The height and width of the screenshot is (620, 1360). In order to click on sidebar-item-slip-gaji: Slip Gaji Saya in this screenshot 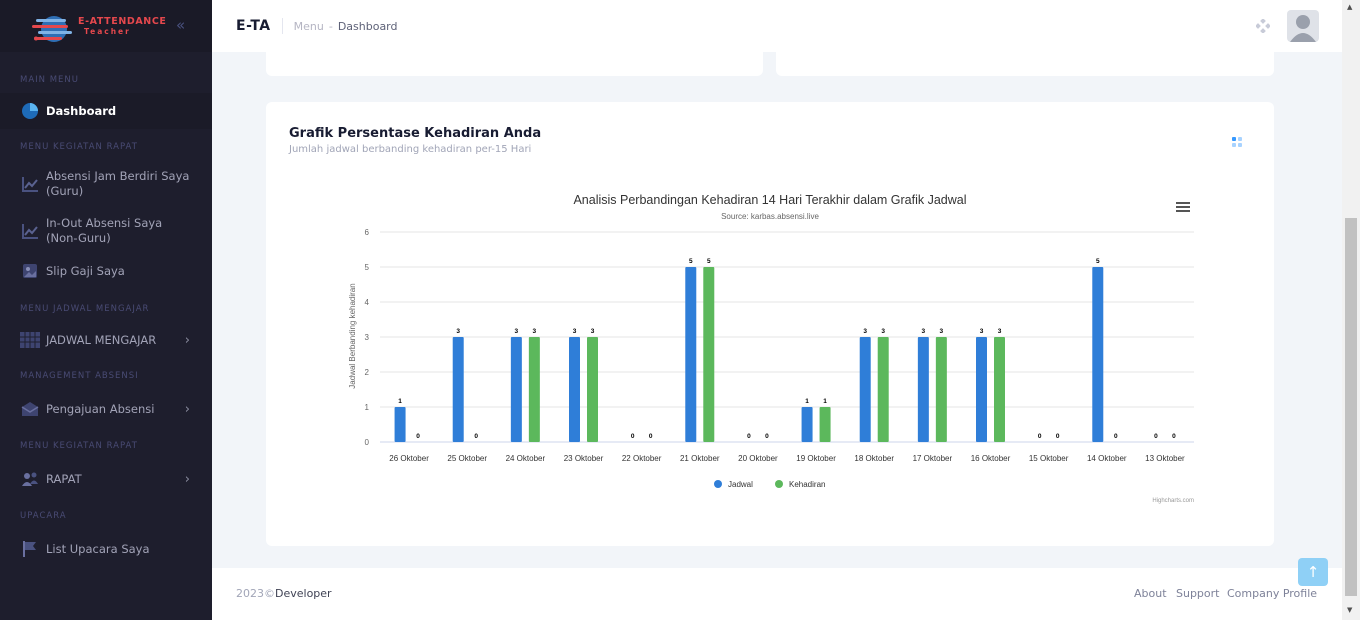, I will do `click(106, 271)`.